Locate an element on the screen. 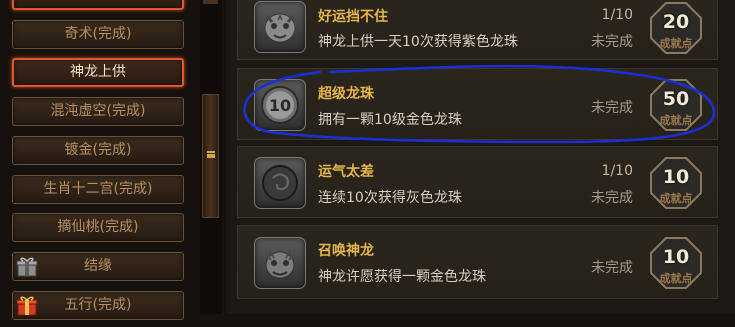  scrollbar-thumb is located at coordinates (210, 156).